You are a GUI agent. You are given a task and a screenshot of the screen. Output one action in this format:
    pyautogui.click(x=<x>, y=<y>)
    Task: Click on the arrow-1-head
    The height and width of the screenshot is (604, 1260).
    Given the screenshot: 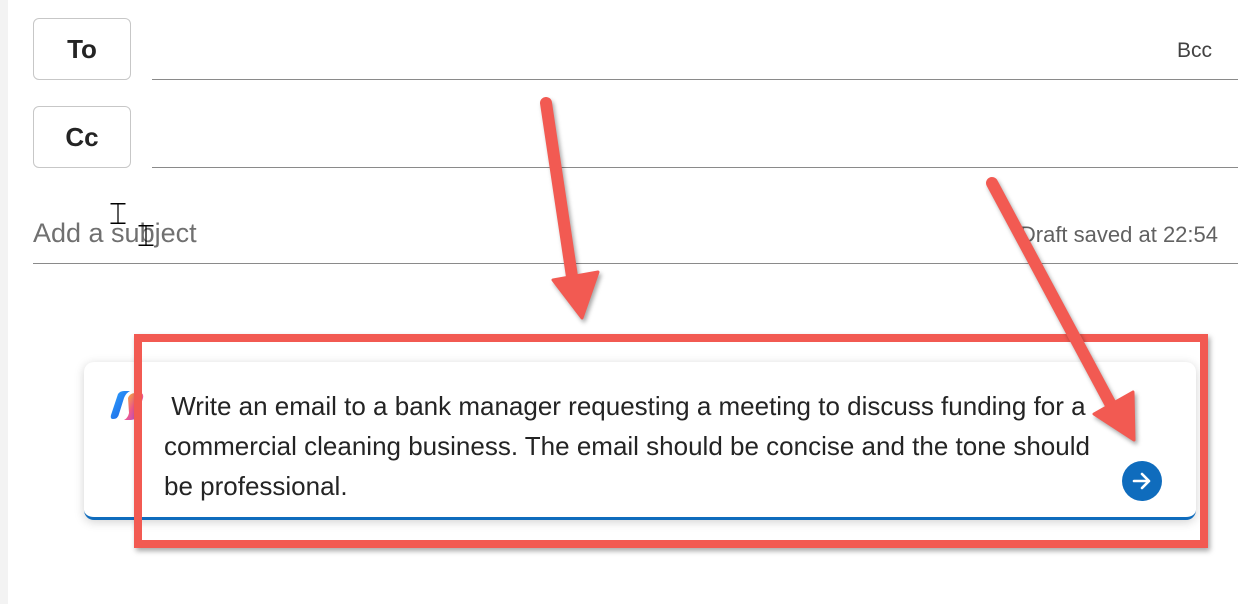 What is the action you would take?
    pyautogui.click(x=575, y=295)
    